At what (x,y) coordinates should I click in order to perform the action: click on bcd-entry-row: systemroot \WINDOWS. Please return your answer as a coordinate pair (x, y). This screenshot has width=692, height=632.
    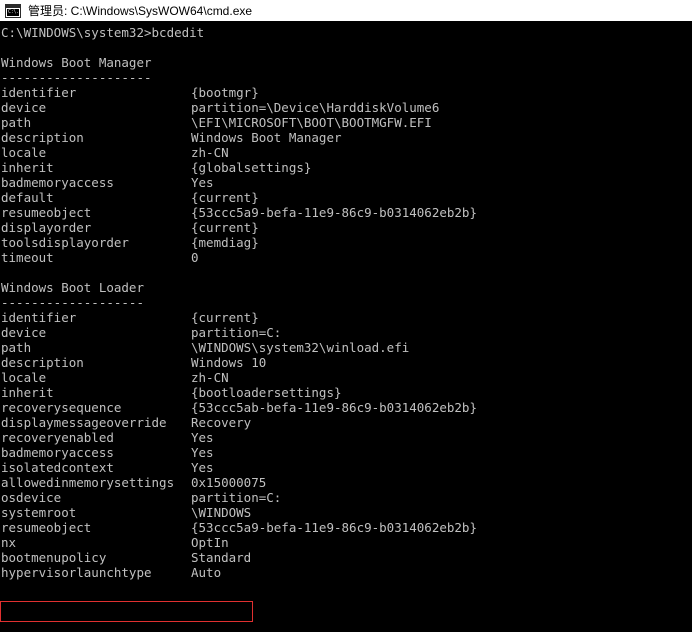
    Looking at the image, I should click on (346, 512).